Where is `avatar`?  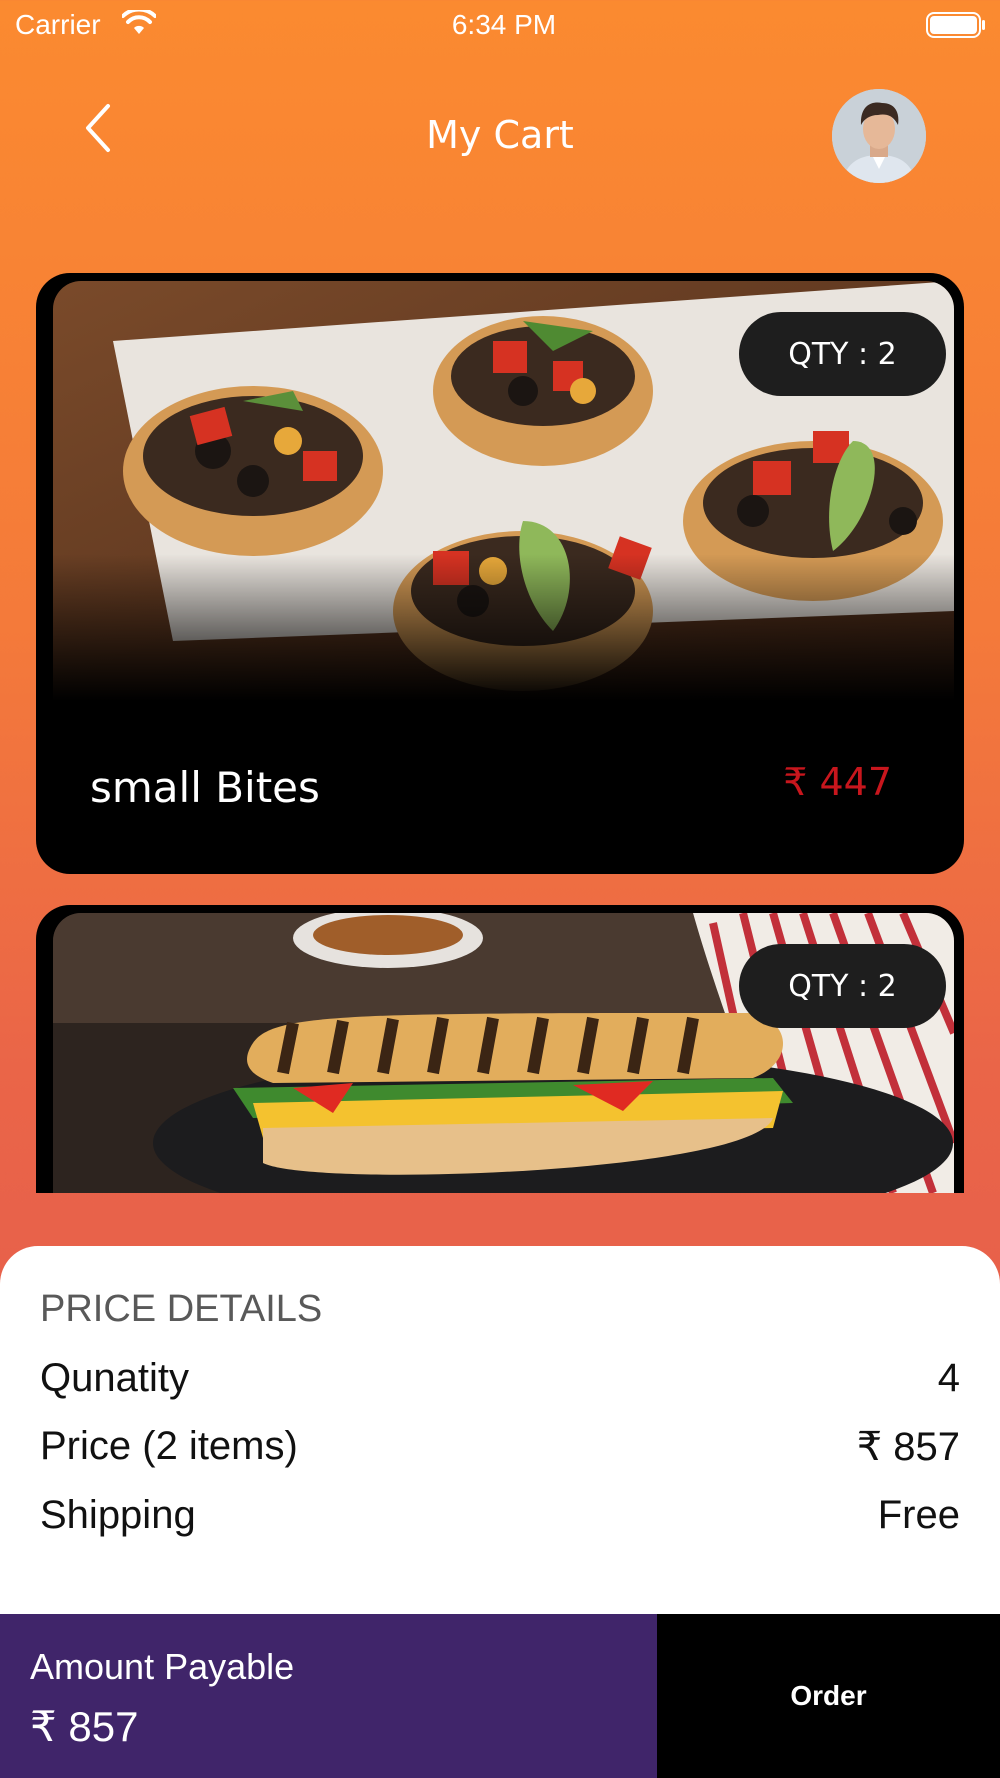 avatar is located at coordinates (879, 136).